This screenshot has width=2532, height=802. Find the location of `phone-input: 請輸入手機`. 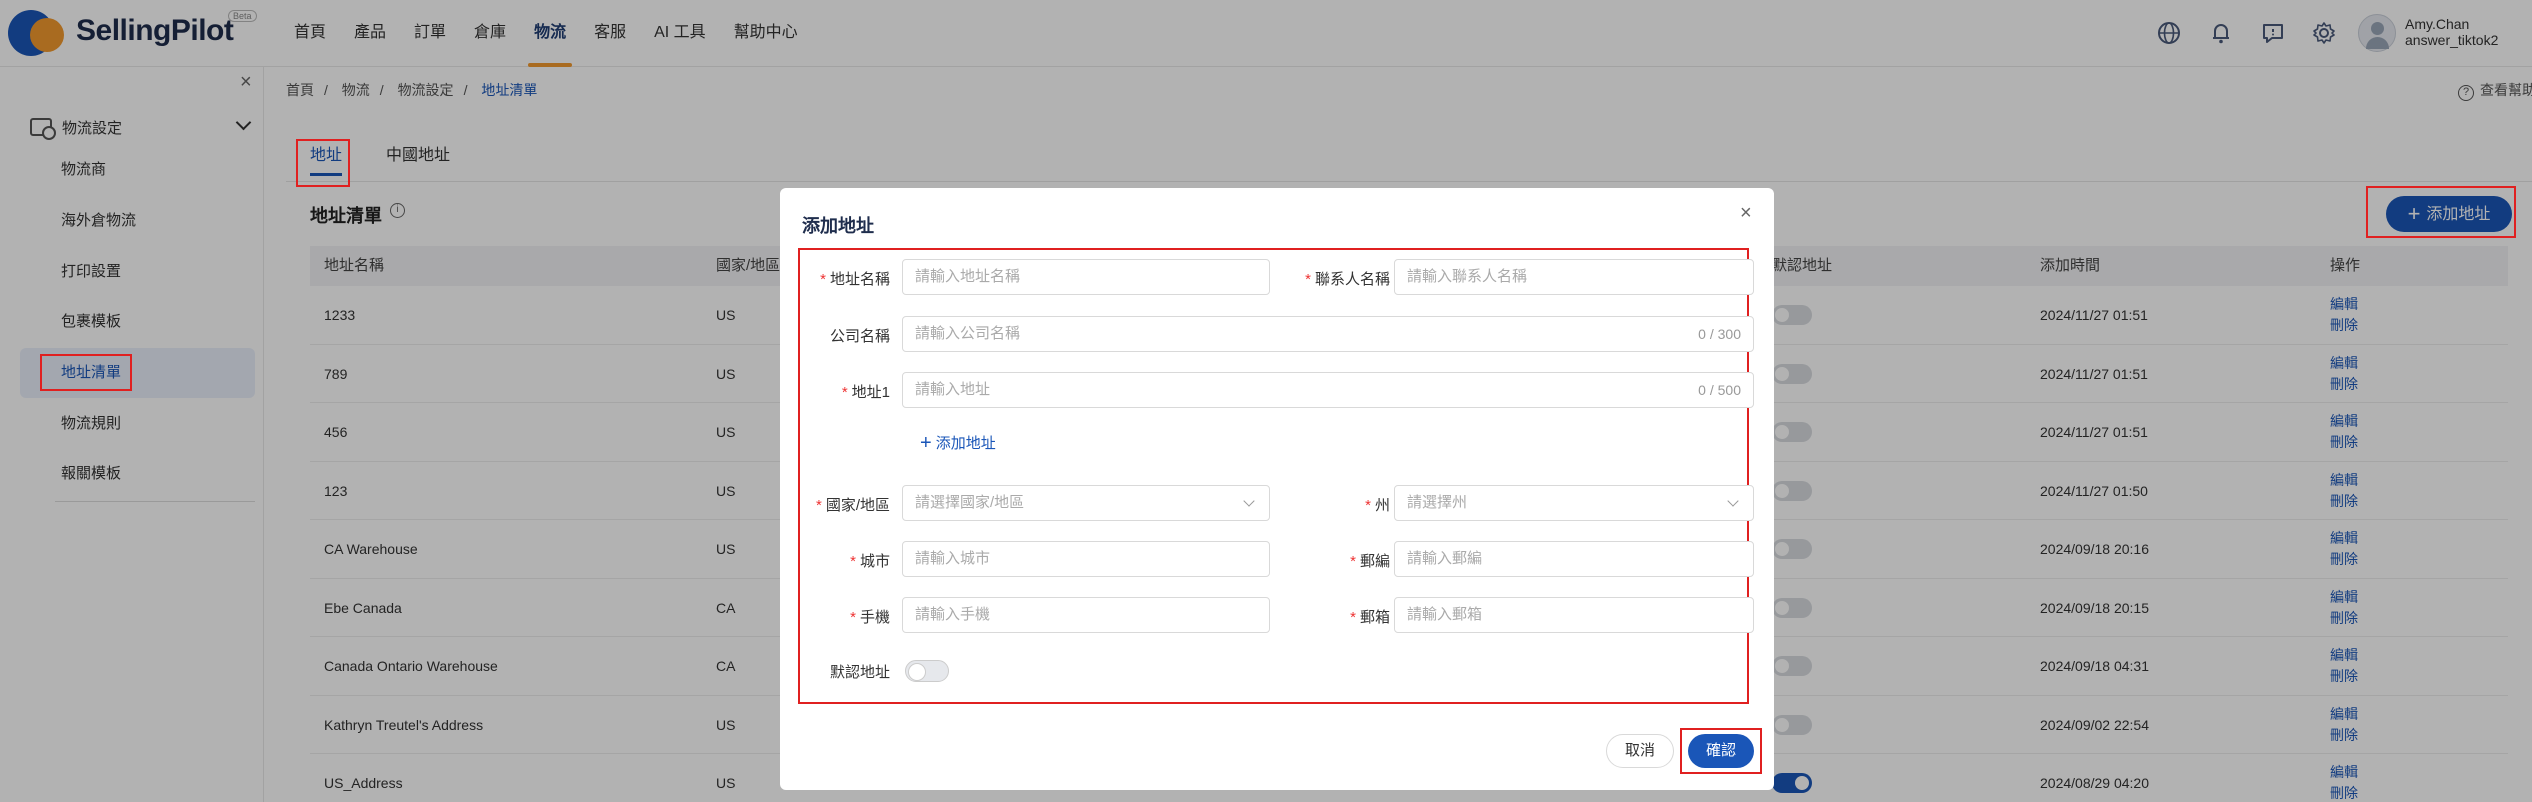

phone-input: 請輸入手機 is located at coordinates (1086, 615).